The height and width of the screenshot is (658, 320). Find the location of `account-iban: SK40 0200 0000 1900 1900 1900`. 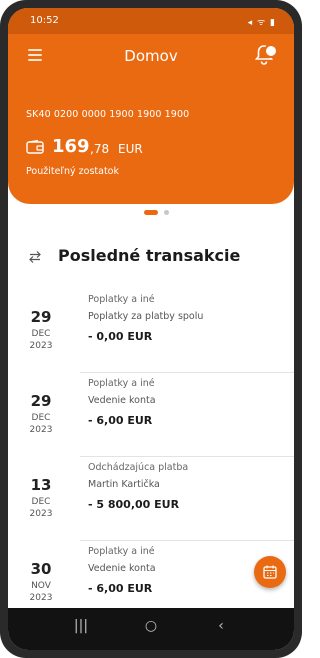

account-iban: SK40 0200 0000 1900 1900 1900 is located at coordinates (108, 114).